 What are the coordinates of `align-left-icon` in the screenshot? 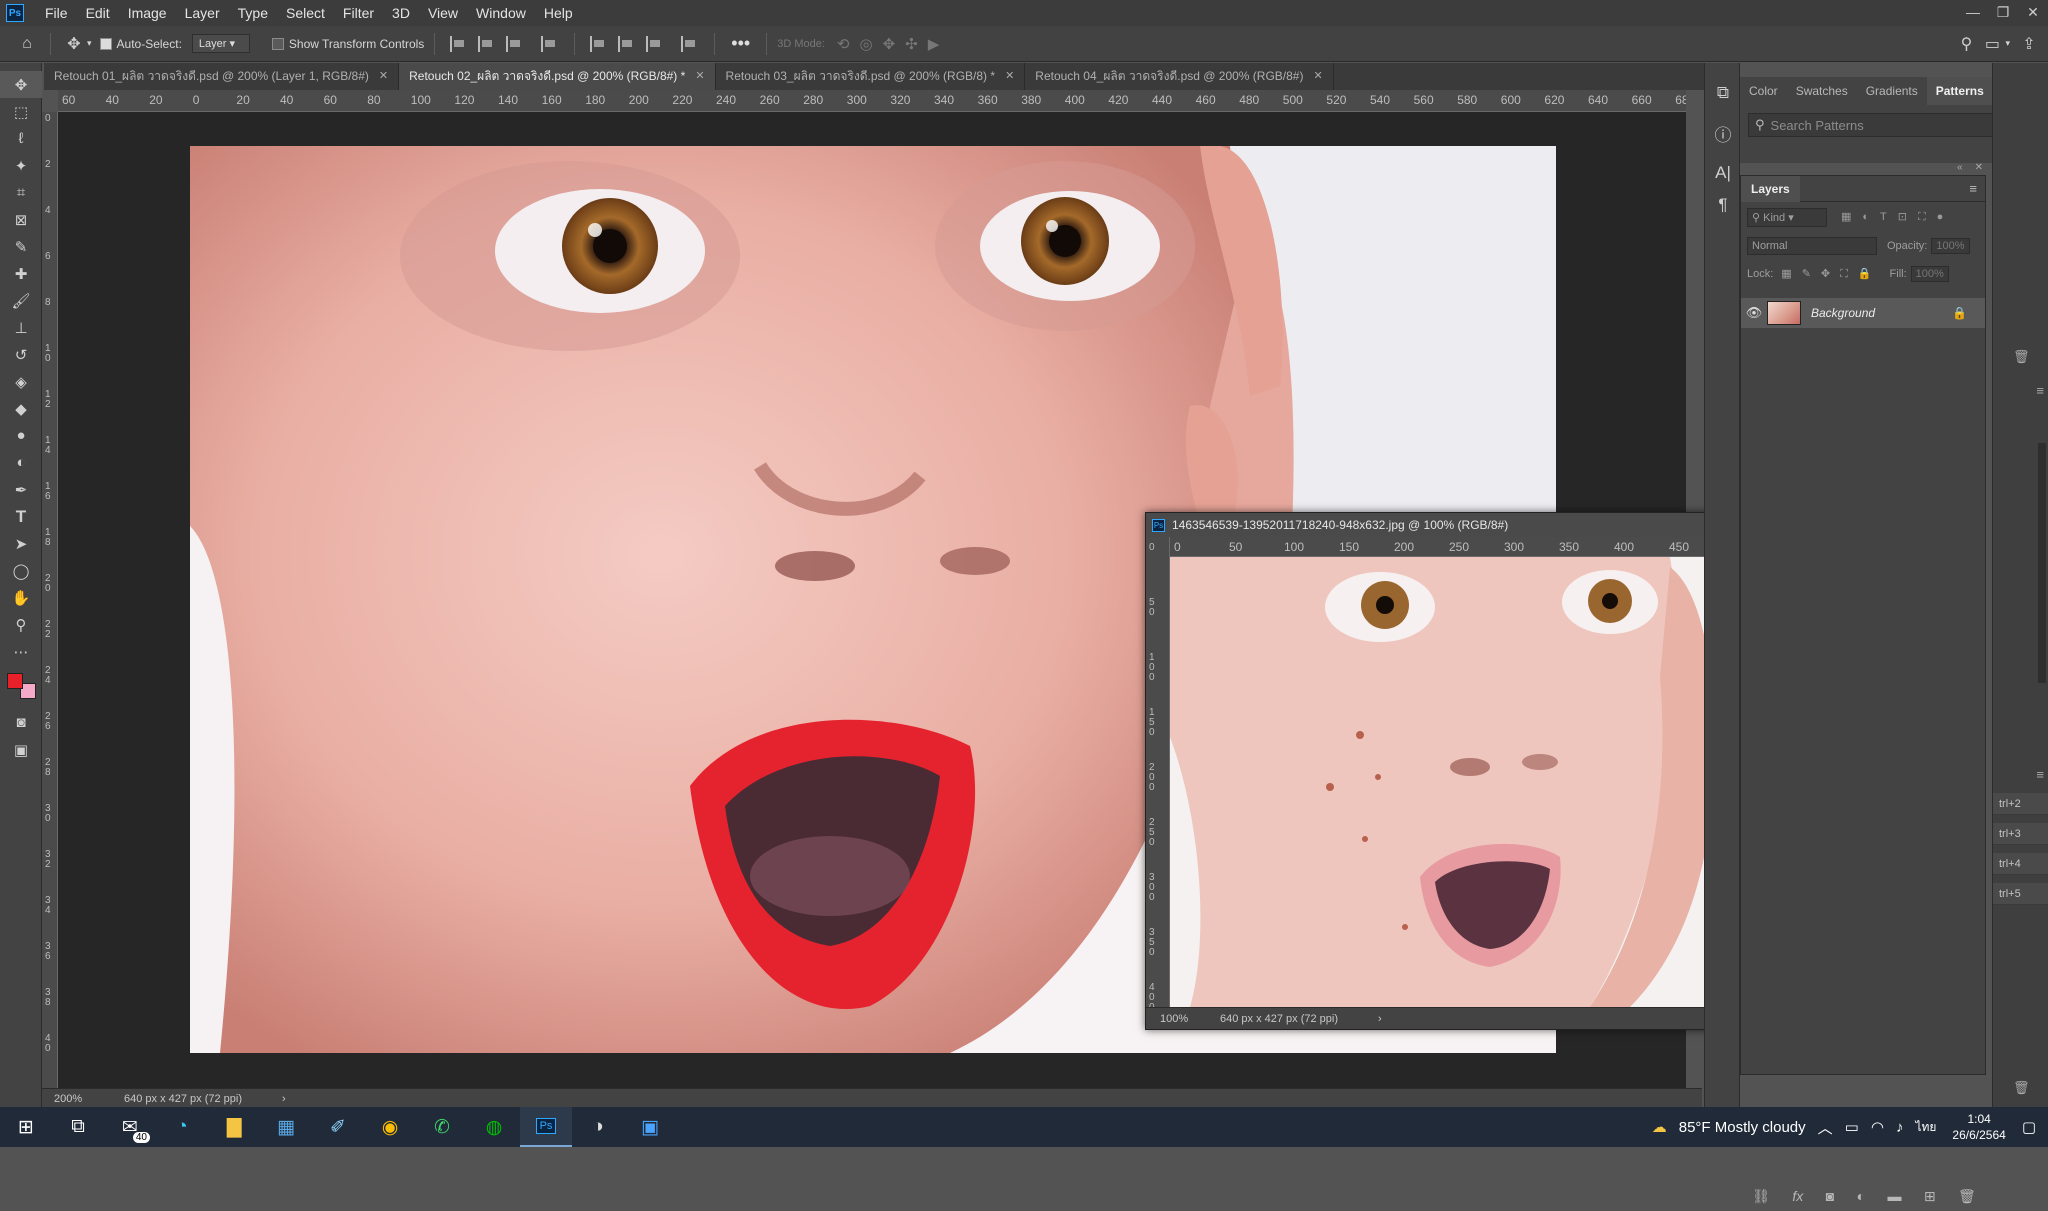 It's located at (459, 43).